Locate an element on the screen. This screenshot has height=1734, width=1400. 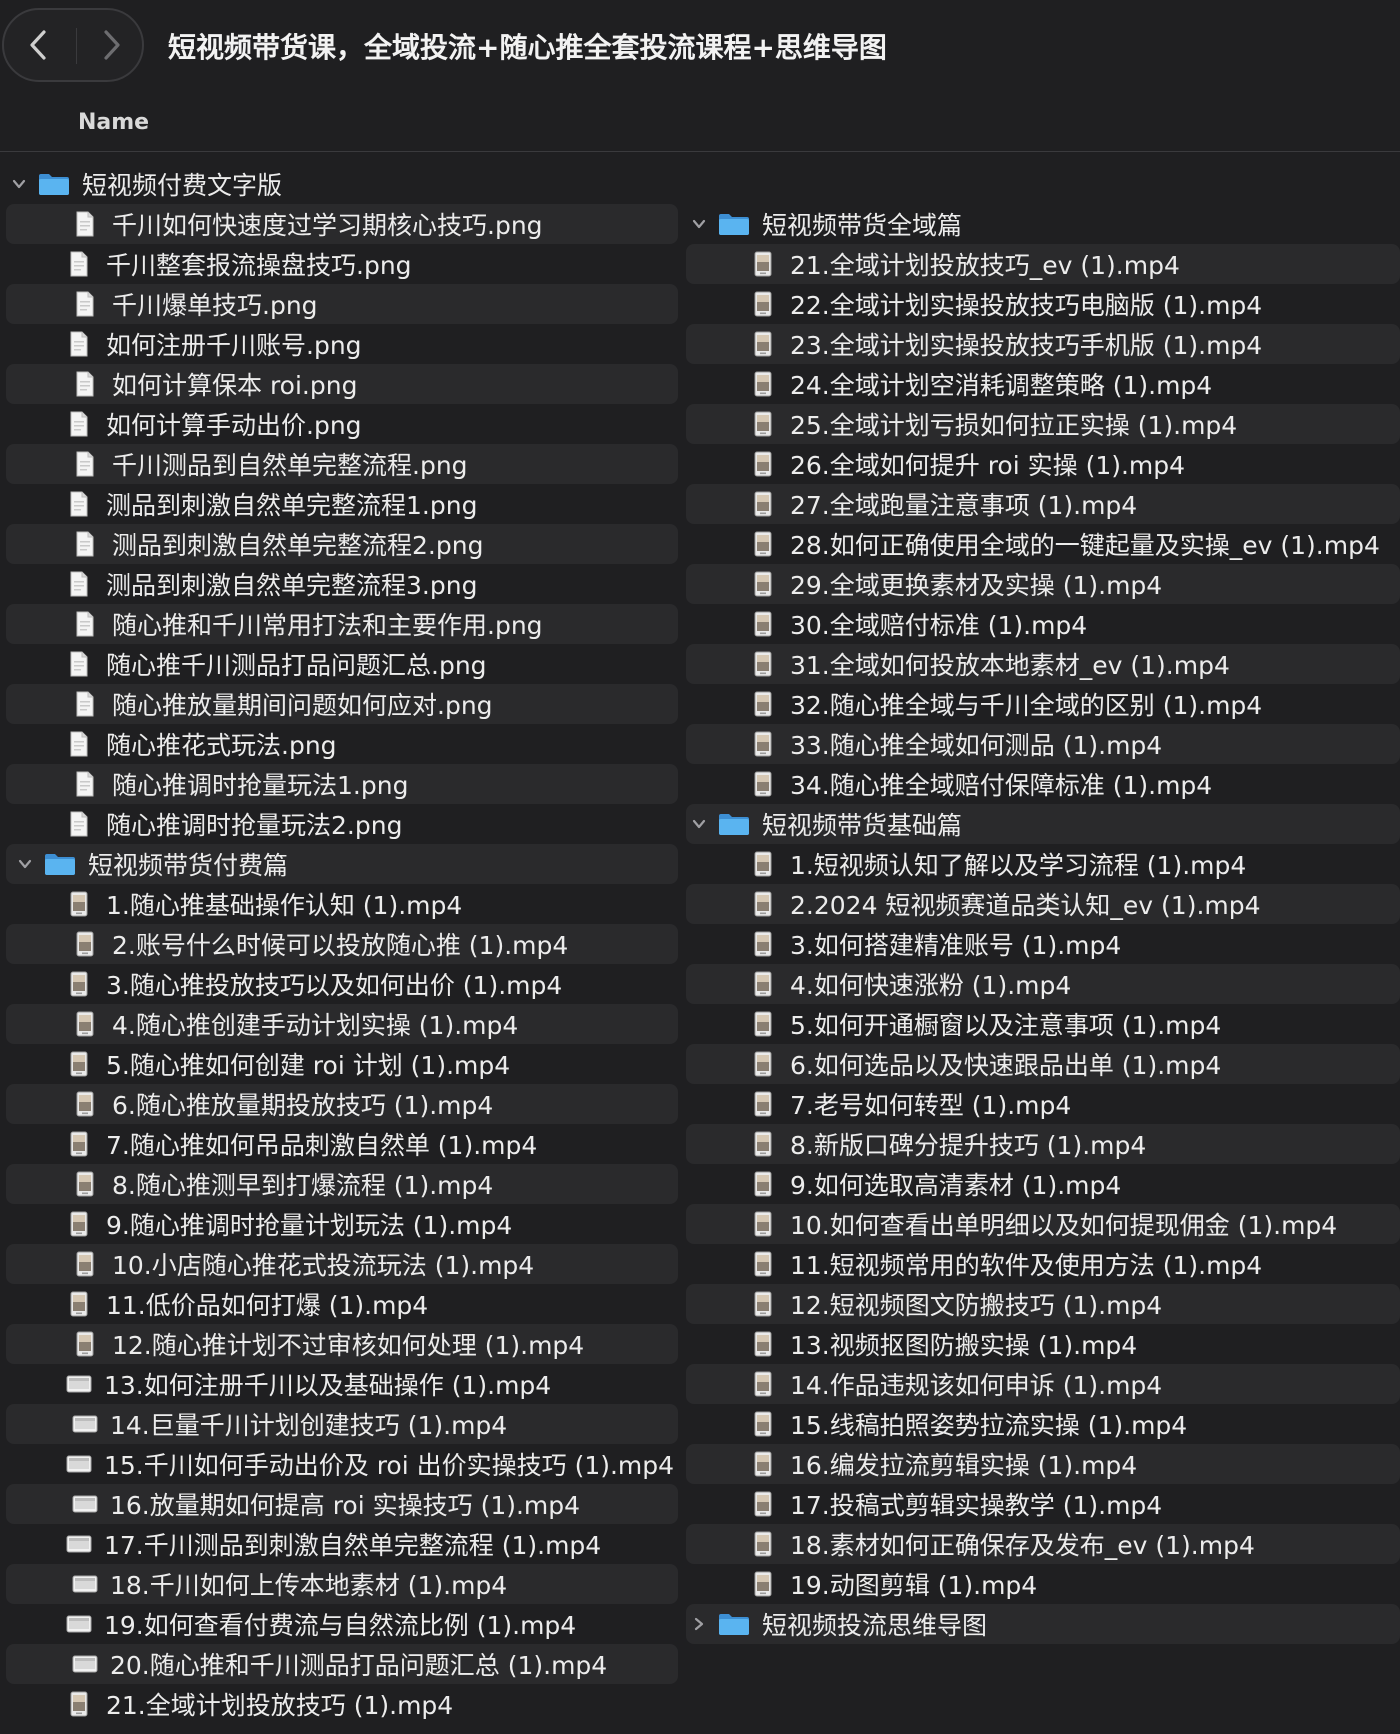
file-row: 13.视频抠图防搬实操 (1).mp4 is located at coordinates (1043, 1344).